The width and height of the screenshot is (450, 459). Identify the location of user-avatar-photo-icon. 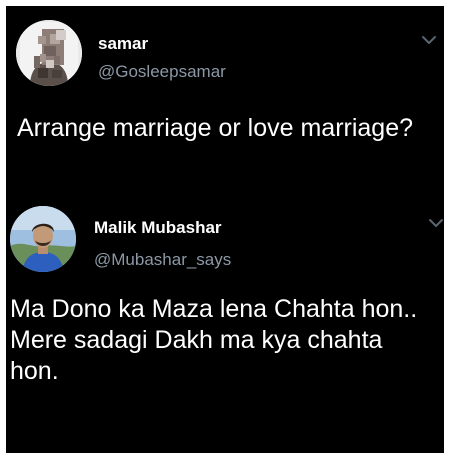
(43, 239).